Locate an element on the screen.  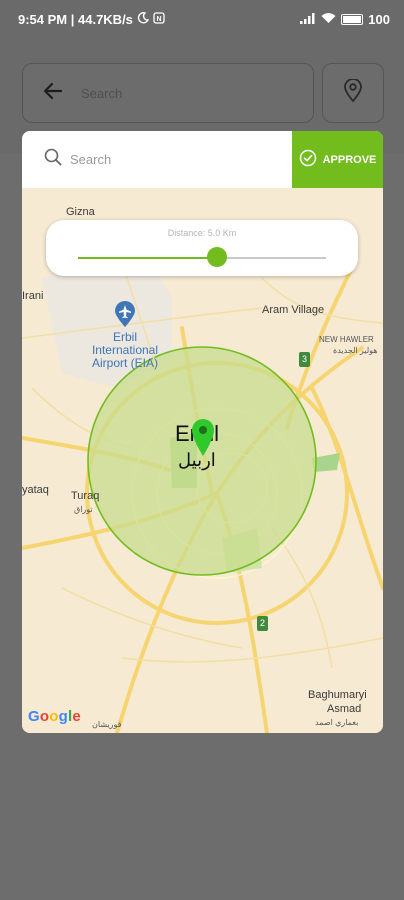
map-label-asmad: Asmad is located at coordinates (344, 709).